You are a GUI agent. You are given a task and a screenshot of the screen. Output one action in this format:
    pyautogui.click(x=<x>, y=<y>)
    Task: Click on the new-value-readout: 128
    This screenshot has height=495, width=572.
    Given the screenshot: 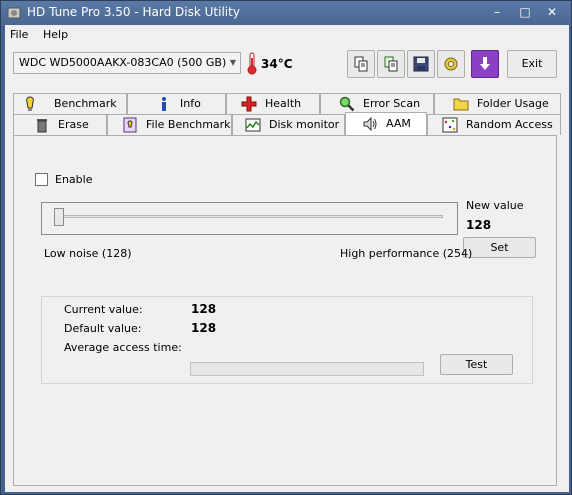 What is the action you would take?
    pyautogui.click(x=479, y=225)
    